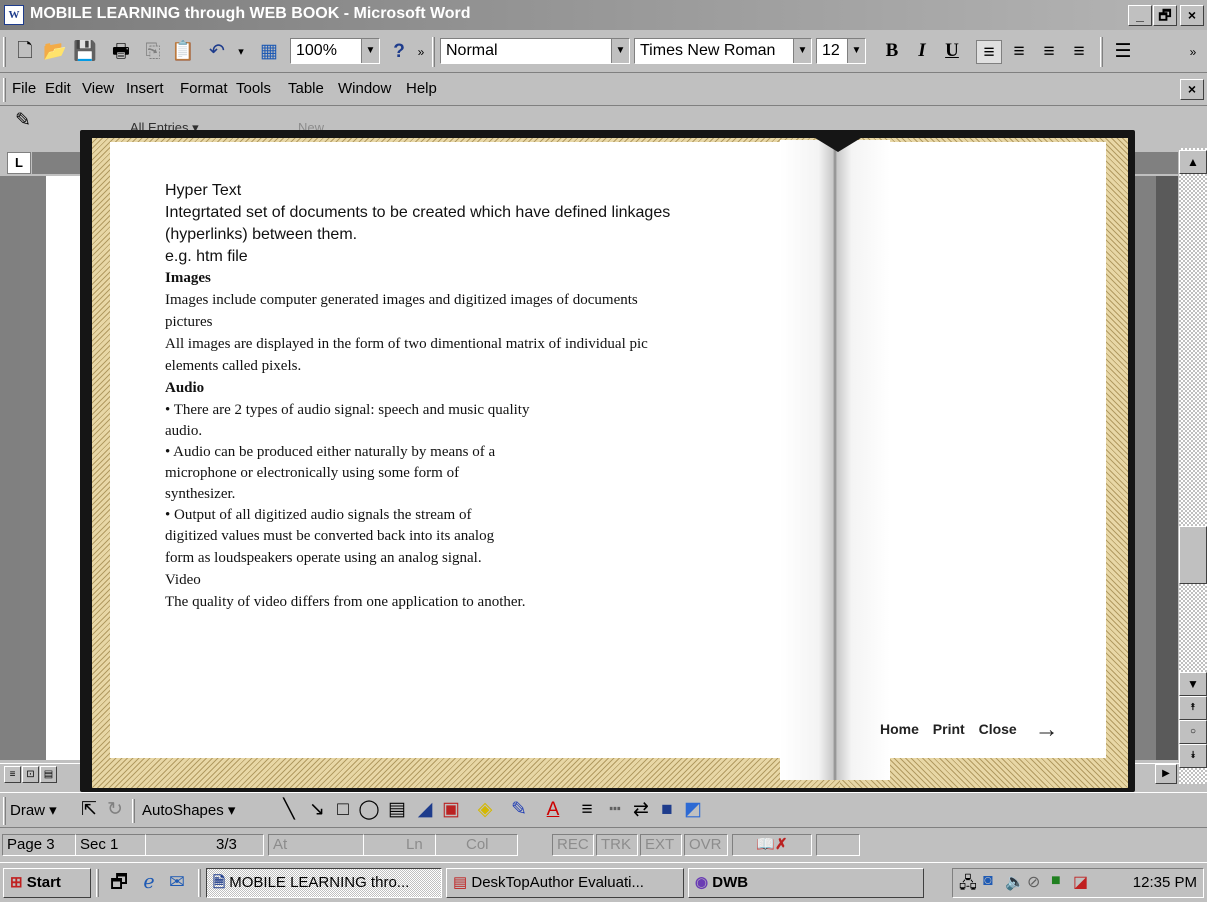 This screenshot has width=1207, height=902. Describe the element at coordinates (183, 52) in the screenshot. I see `paste-icon: 📋` at that location.